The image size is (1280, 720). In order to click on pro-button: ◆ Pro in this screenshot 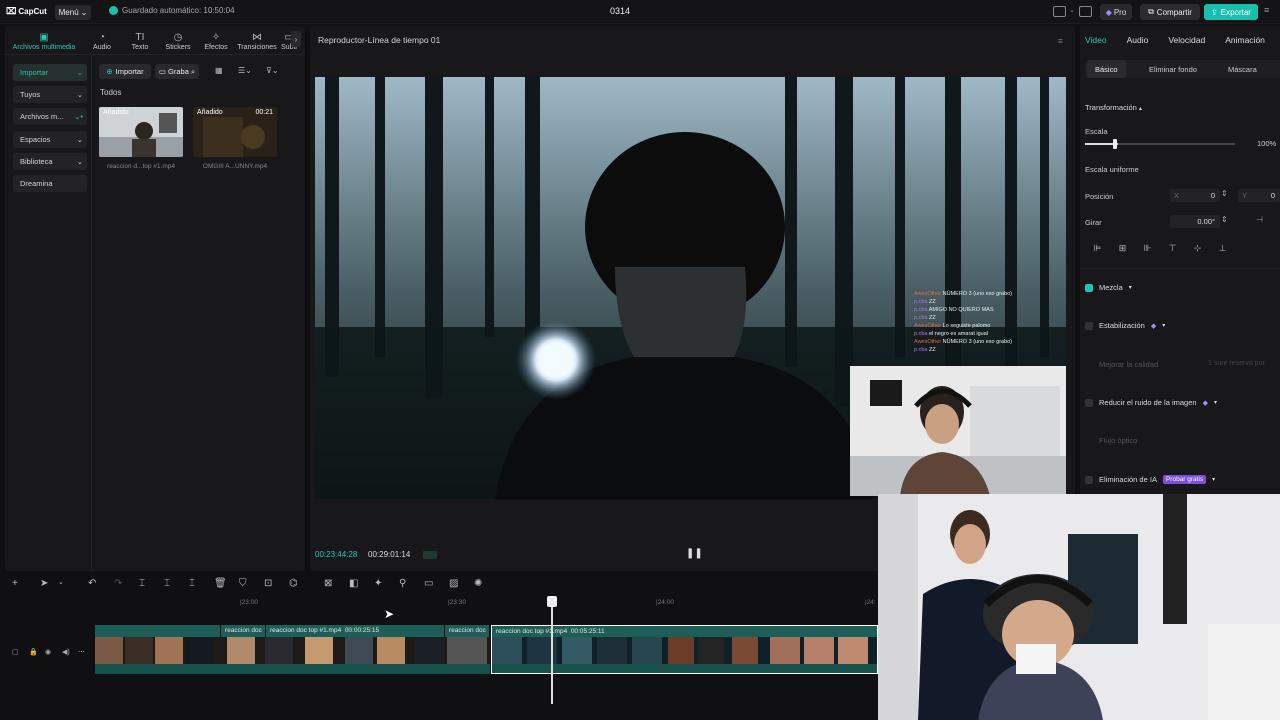, I will do `click(1116, 12)`.